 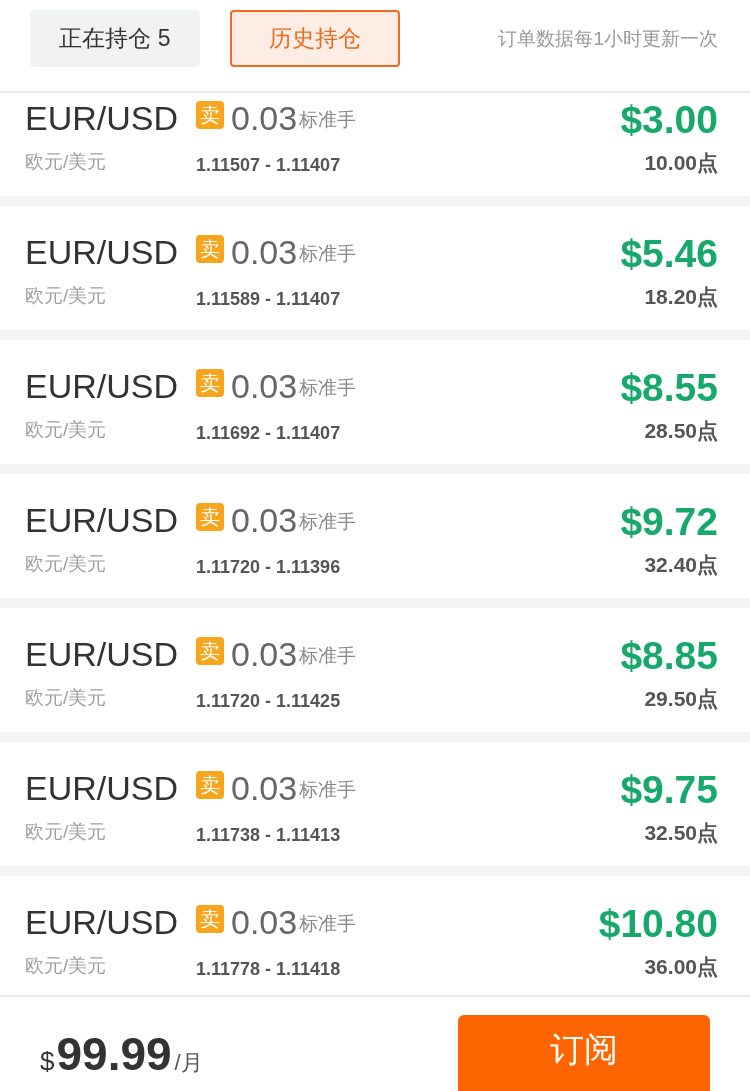 I want to click on price-range: 1.11507 - 1.11407, so click(x=269, y=165).